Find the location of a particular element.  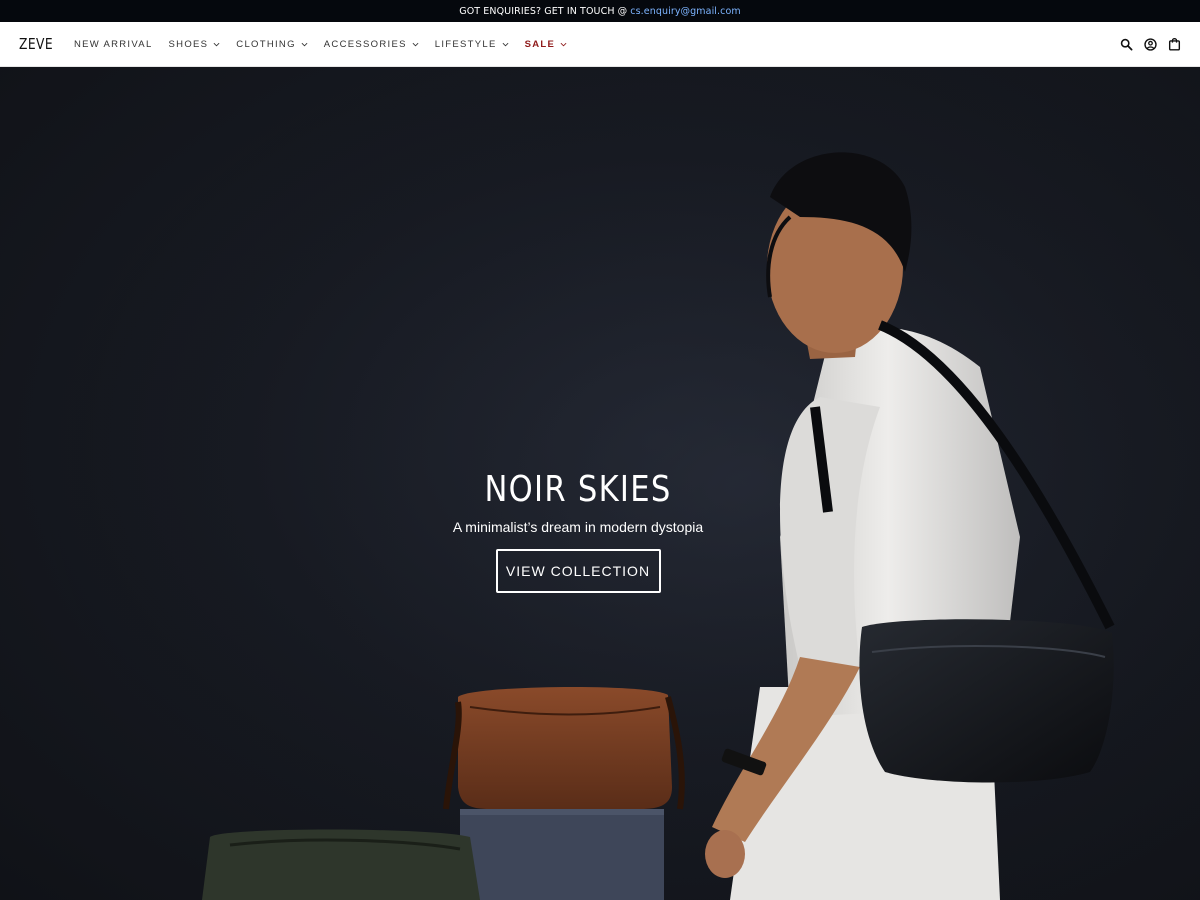

nav-item-label: SHOES is located at coordinates (188, 44).